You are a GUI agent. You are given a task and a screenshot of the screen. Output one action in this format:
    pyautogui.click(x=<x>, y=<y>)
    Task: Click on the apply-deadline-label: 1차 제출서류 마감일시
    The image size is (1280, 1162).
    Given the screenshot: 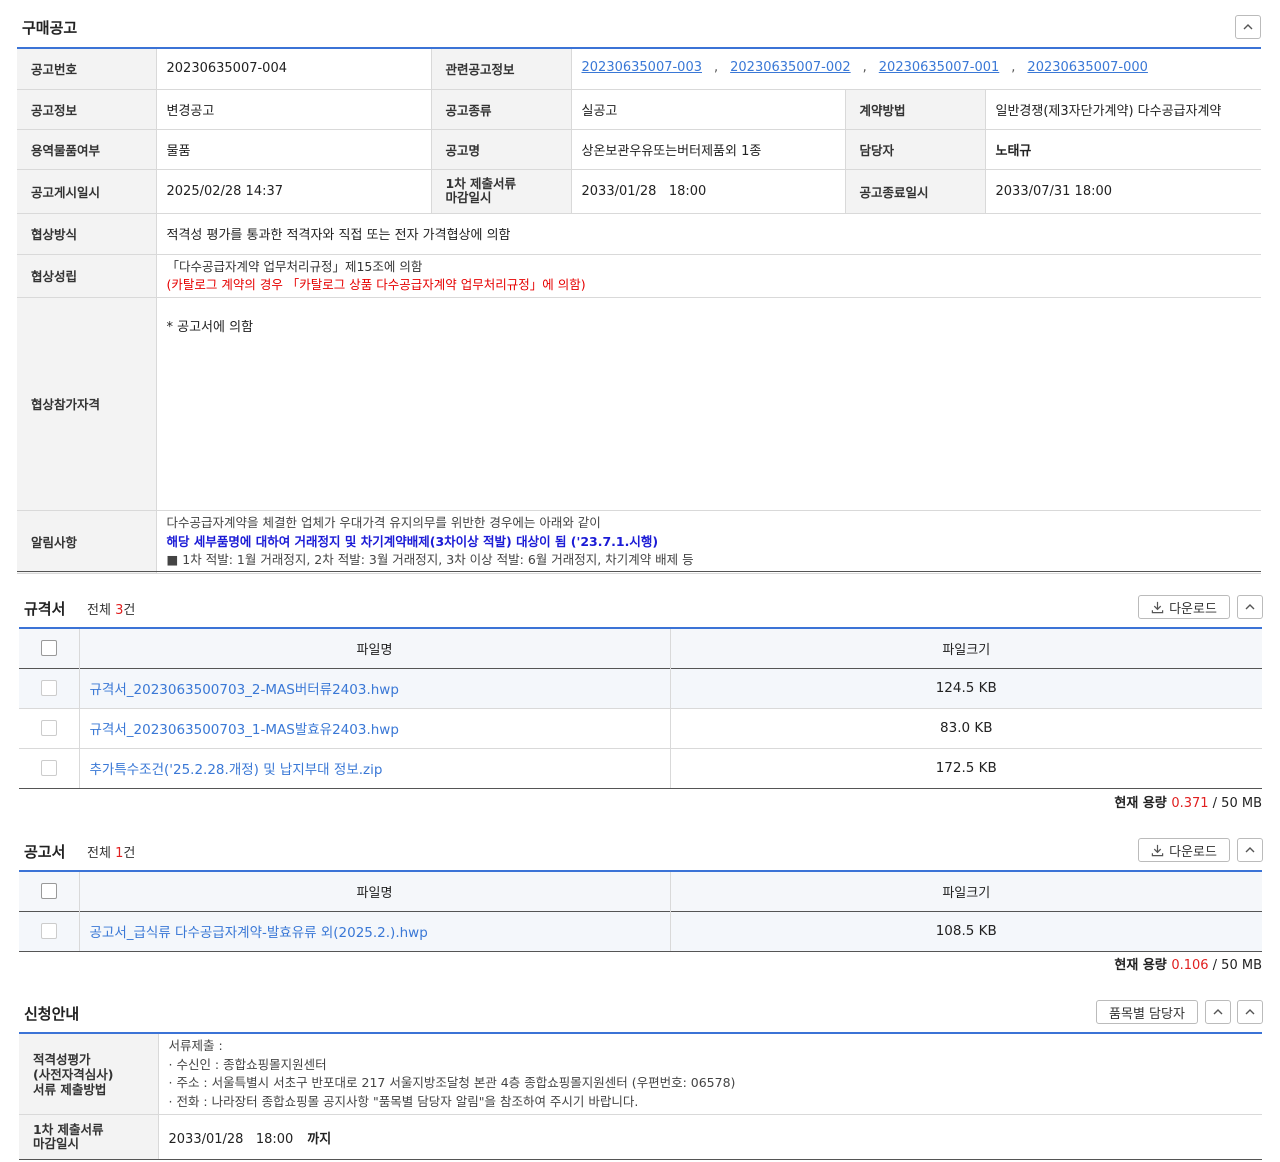 What is the action you would take?
    pyautogui.click(x=89, y=1137)
    